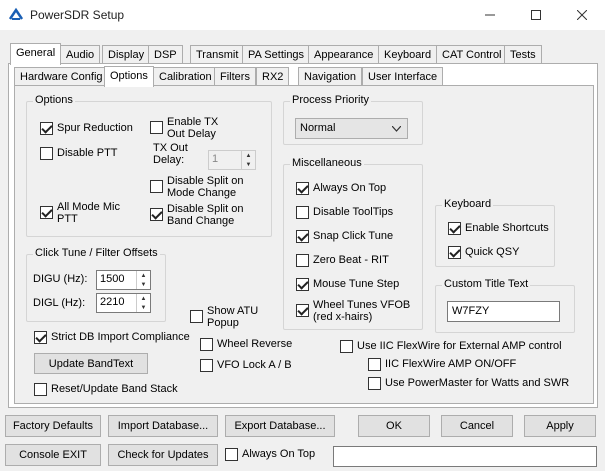 The height and width of the screenshot is (471, 605). I want to click on reset-band-stack-checkbox: Reset/Update Band Stack, so click(106, 389).